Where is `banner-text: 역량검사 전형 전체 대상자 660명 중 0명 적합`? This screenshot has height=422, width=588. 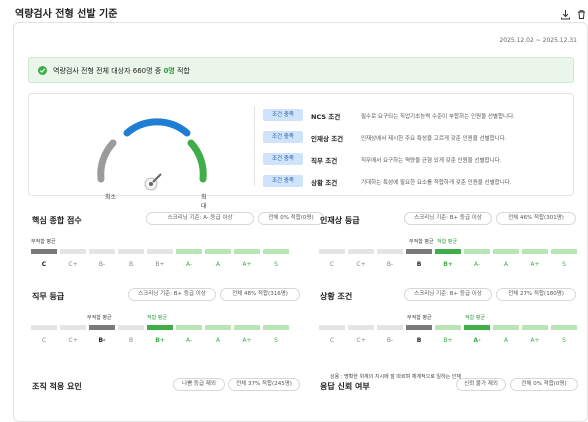 banner-text: 역량검사 전형 전체 대상자 660명 중 0명 적합 is located at coordinates (121, 71).